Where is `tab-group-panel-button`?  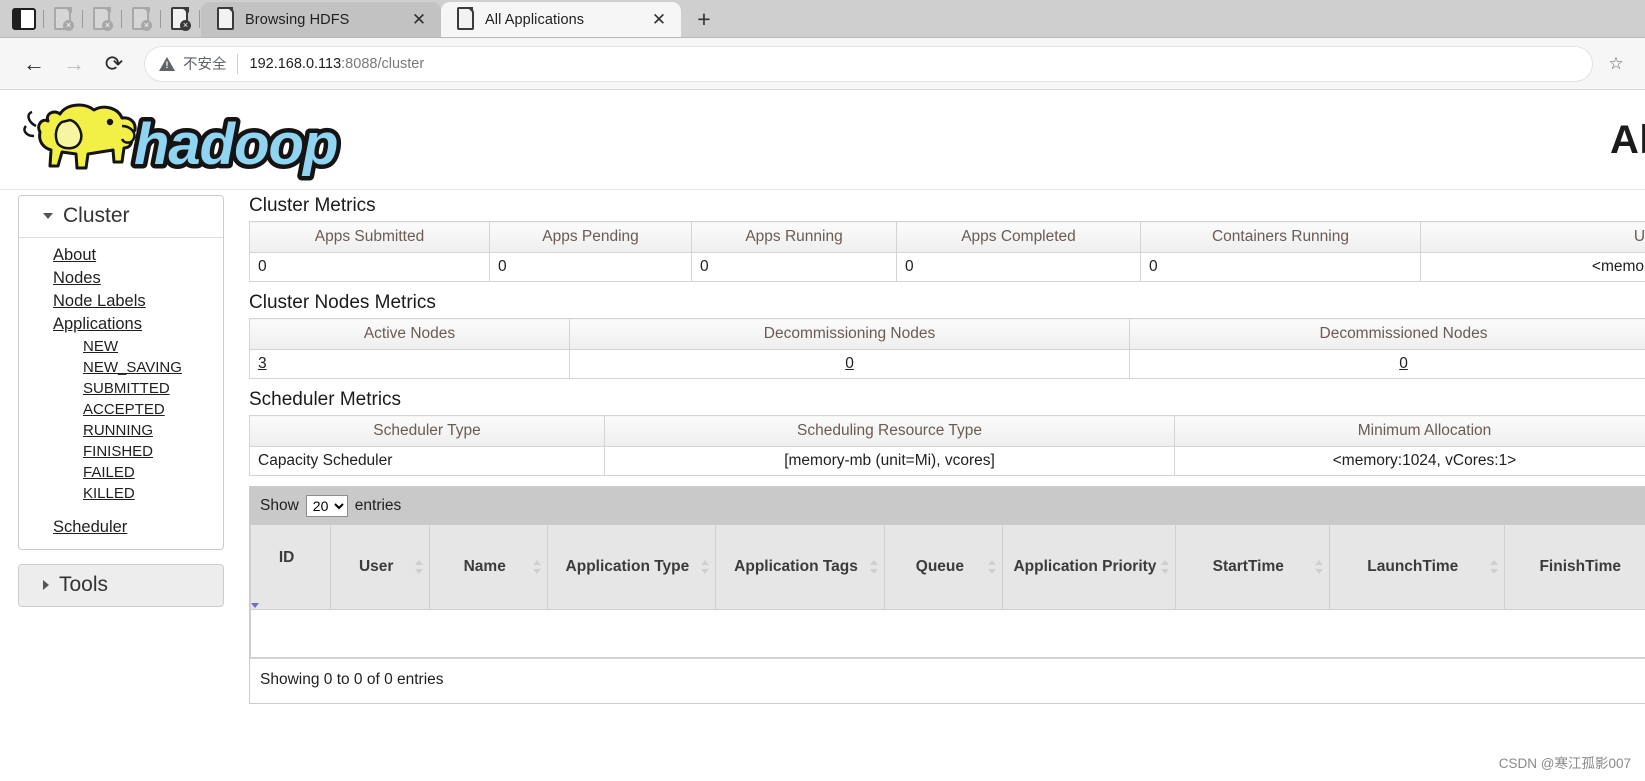
tab-group-panel-button is located at coordinates (24, 19).